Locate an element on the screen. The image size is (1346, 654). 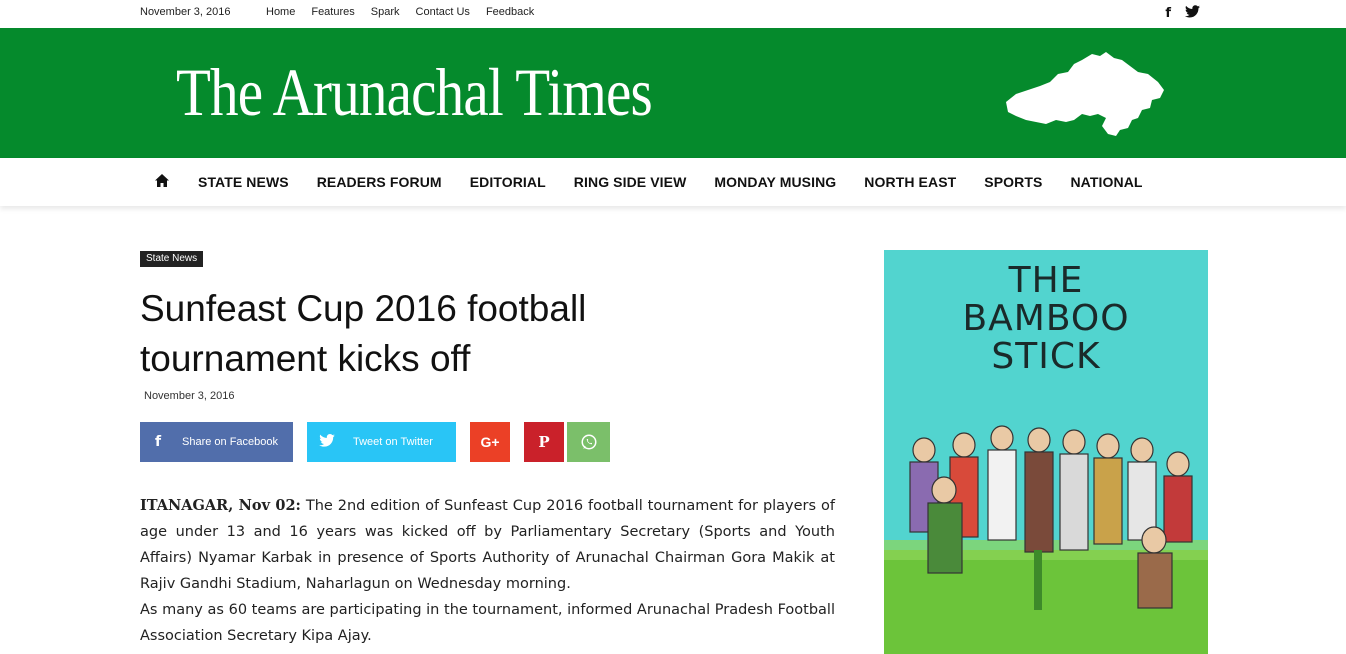
pinterest-icon: P is located at coordinates (544, 442).